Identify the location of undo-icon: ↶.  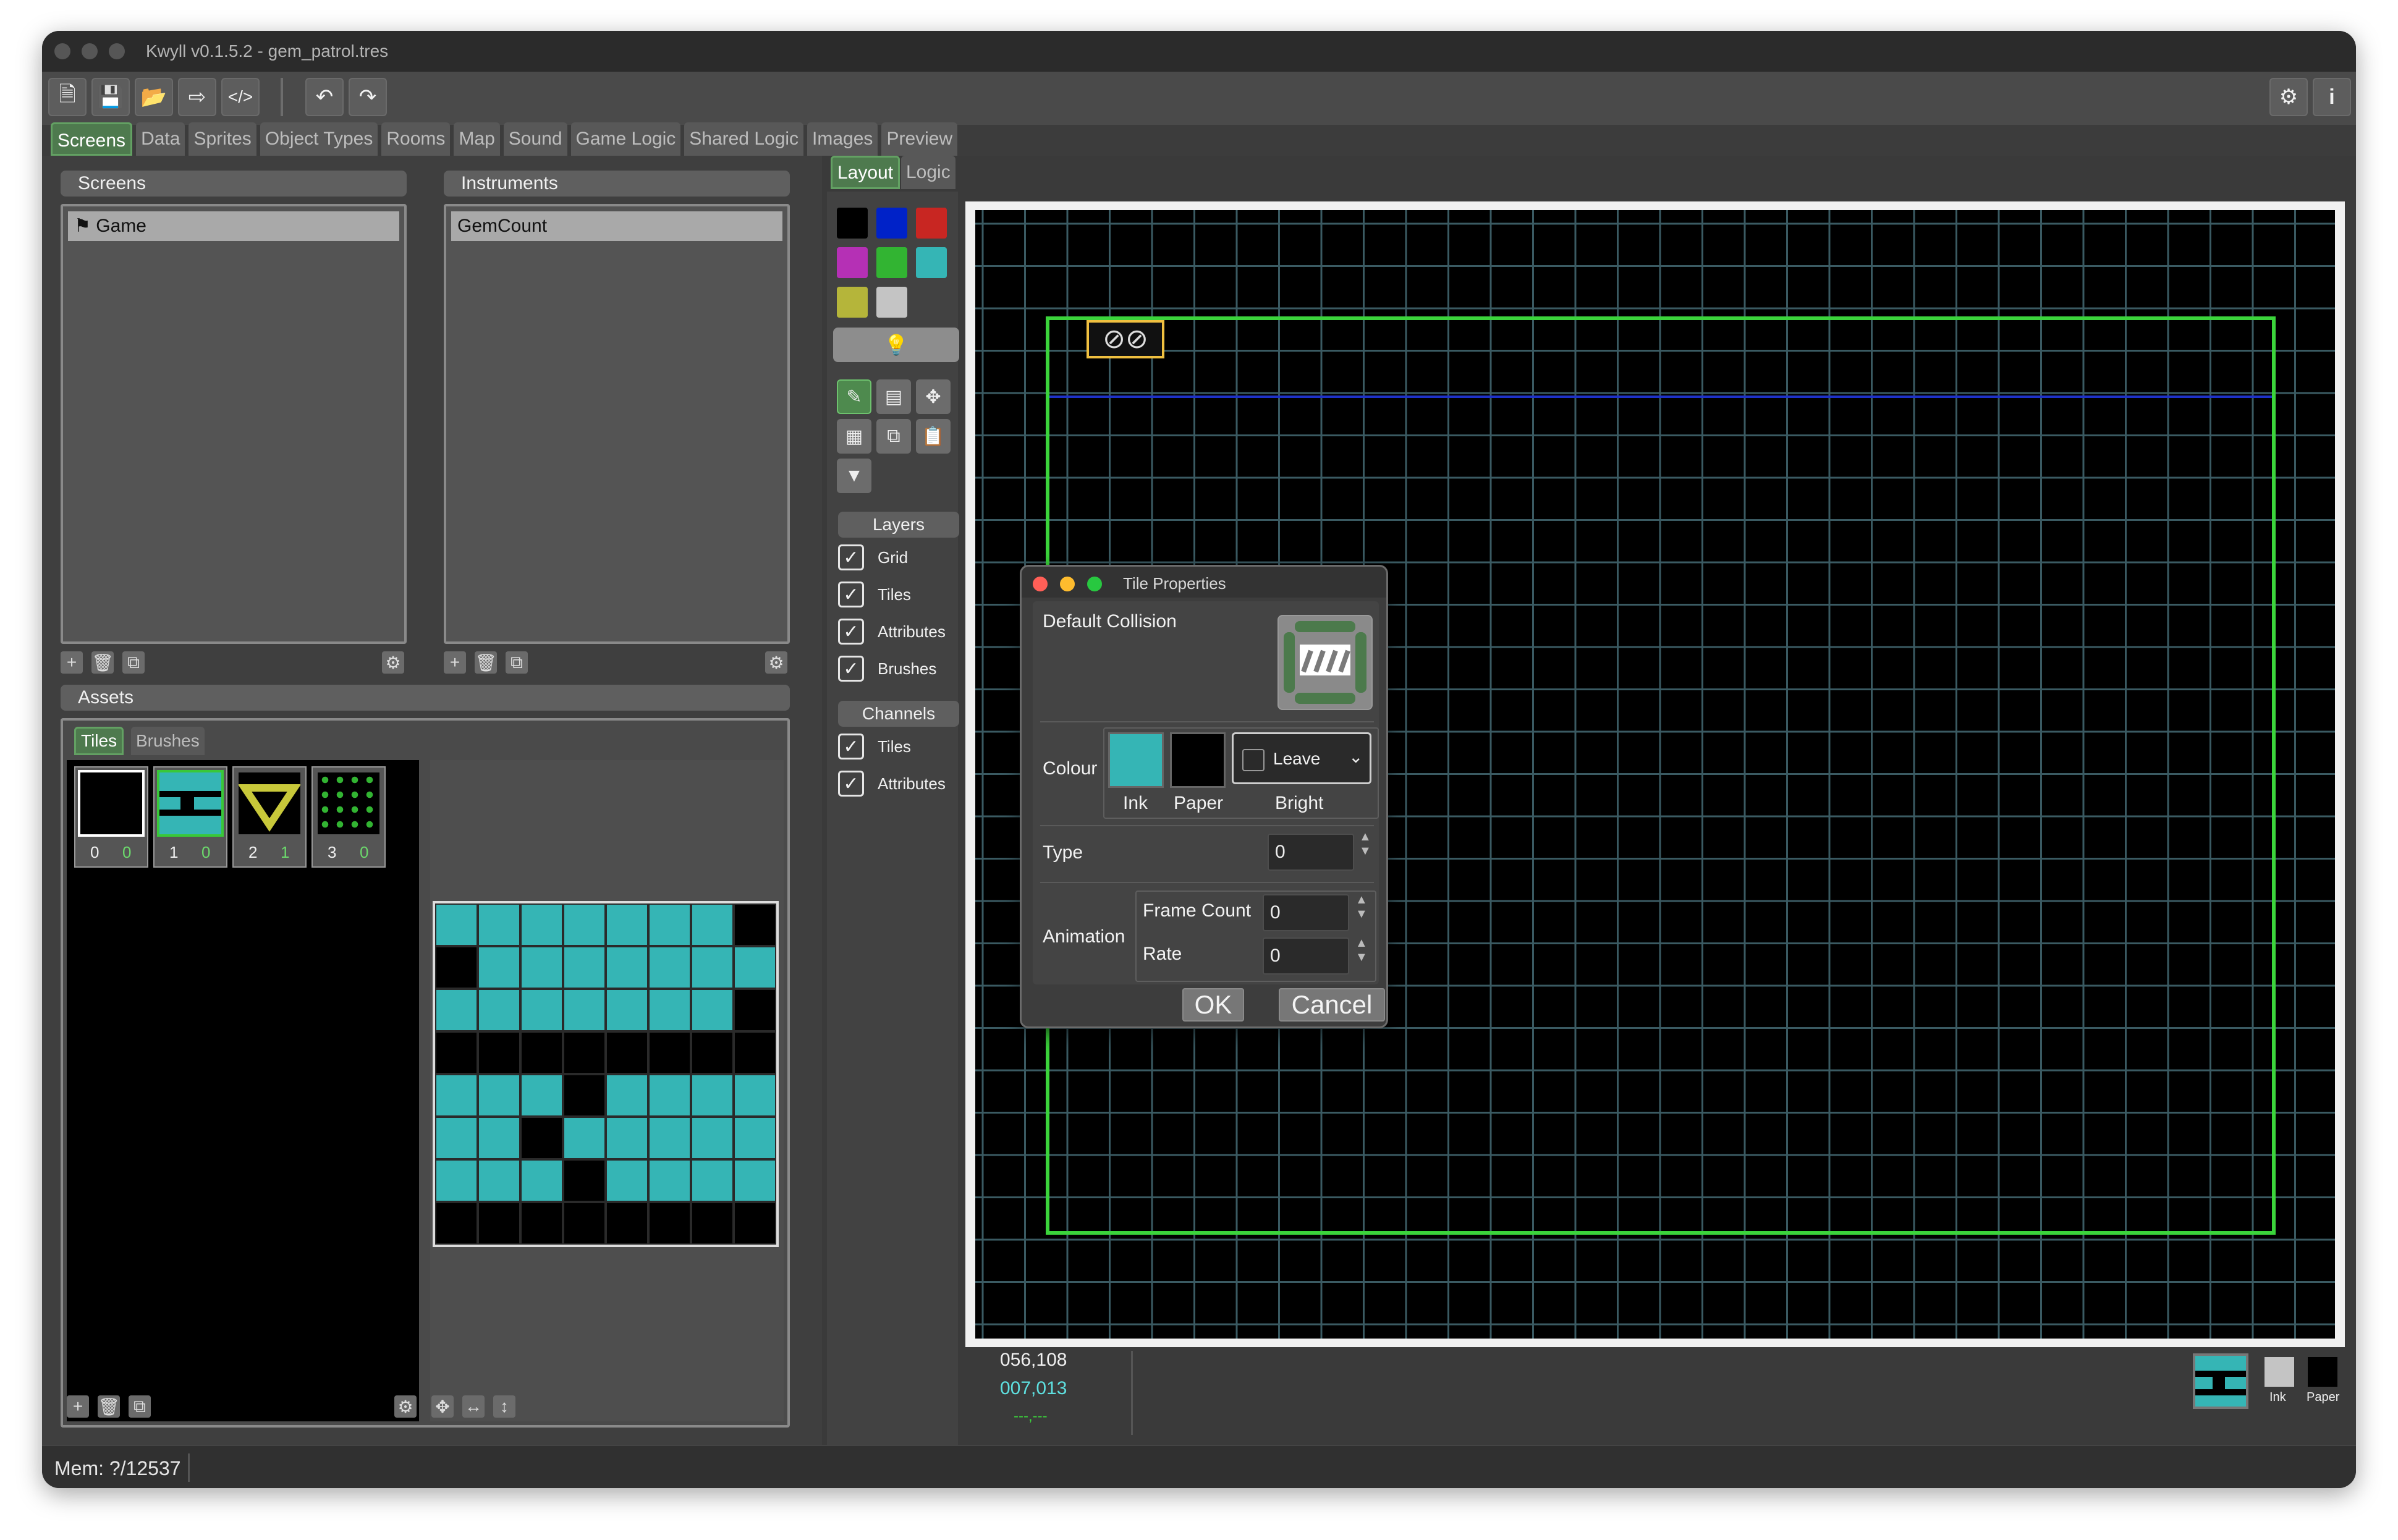
(324, 97).